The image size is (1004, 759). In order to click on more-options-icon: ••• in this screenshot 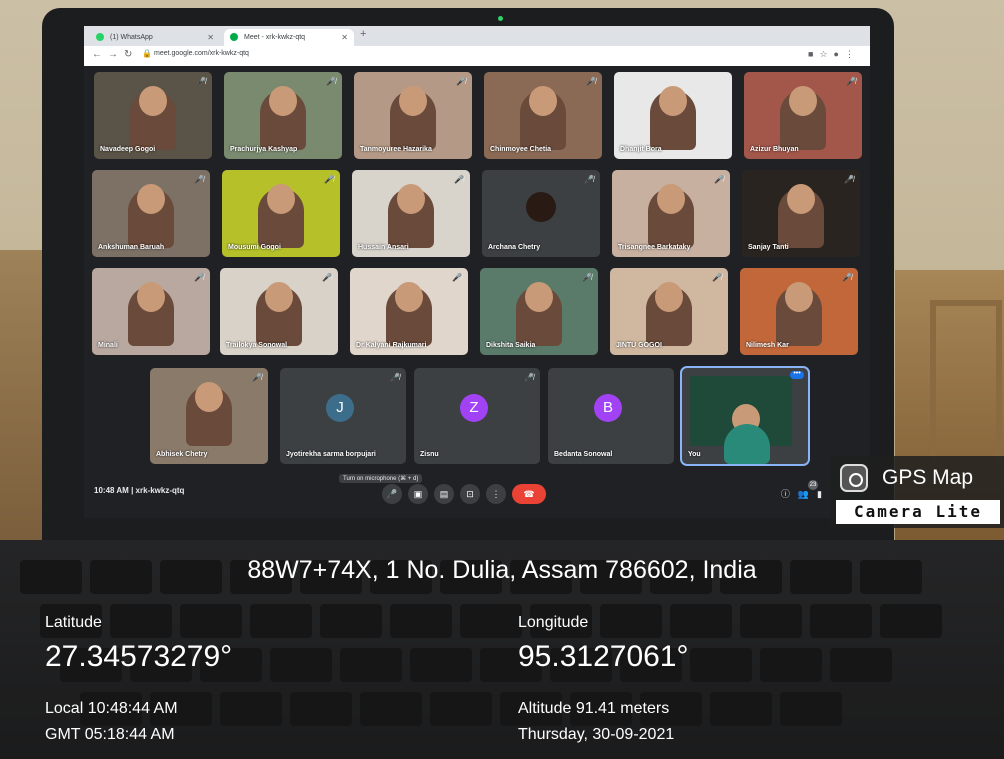, I will do `click(797, 374)`.